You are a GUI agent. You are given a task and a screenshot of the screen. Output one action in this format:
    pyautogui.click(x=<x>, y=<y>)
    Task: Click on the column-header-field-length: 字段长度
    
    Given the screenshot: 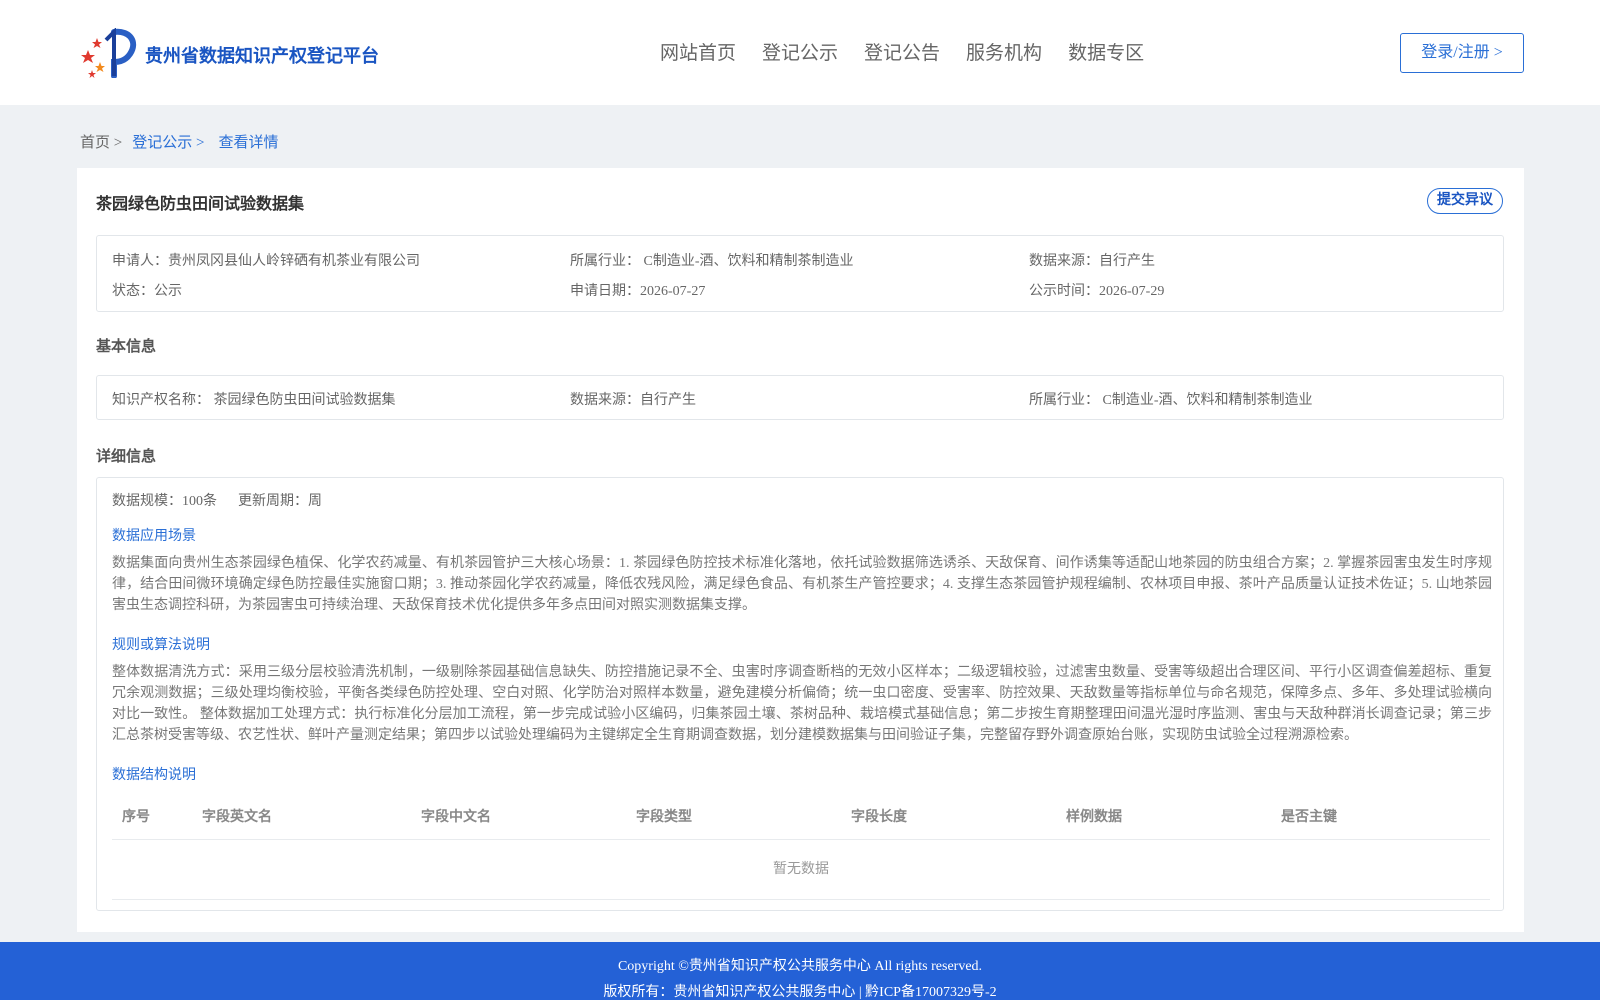 What is the action you would take?
    pyautogui.click(x=879, y=817)
    